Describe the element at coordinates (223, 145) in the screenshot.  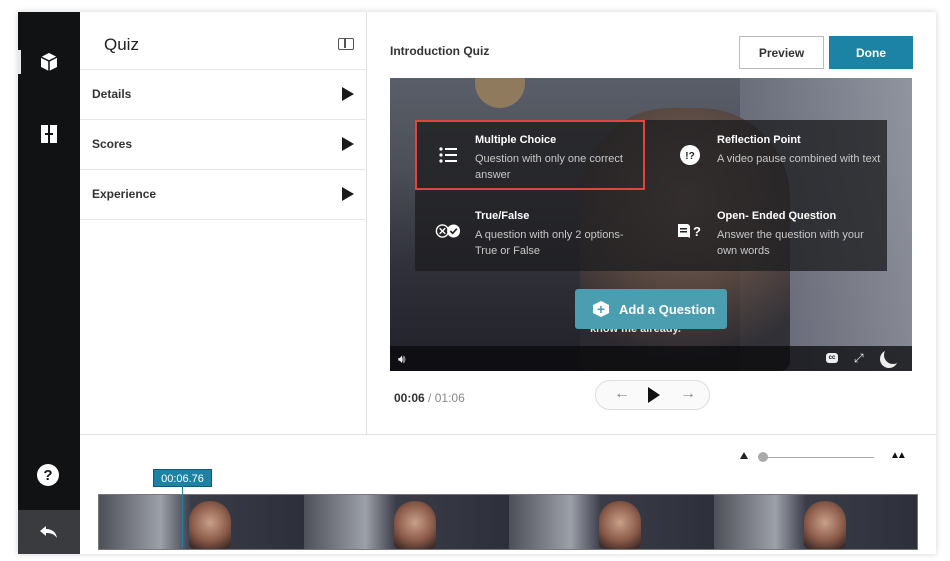
I see `panel-row-scores: Scores` at that location.